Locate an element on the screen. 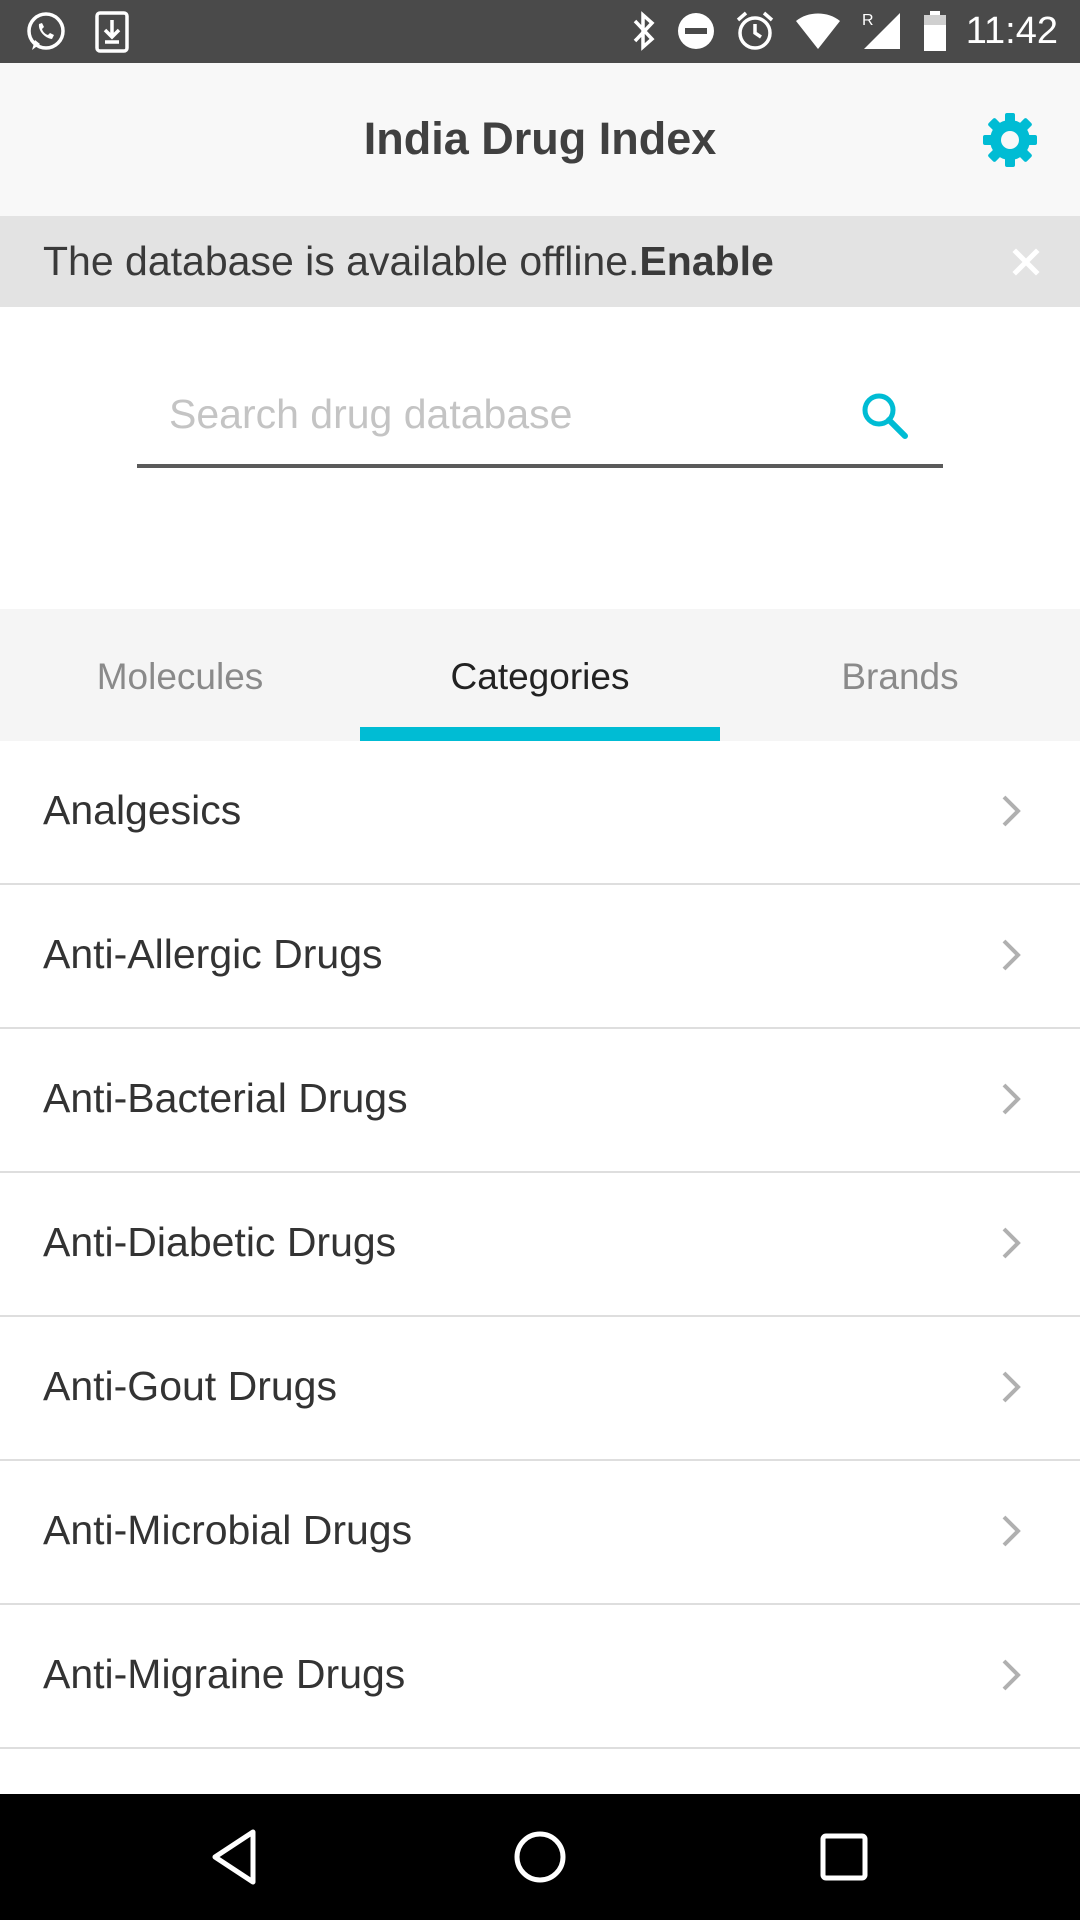  back-icon is located at coordinates (234, 1857).